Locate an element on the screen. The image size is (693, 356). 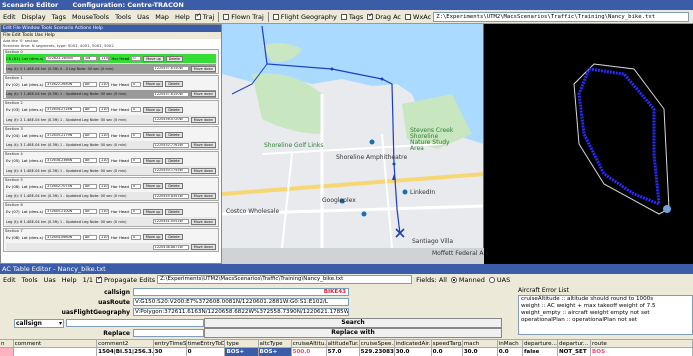
propagate-edits-checkbox: Propagate Edits is located at coordinates (125, 279).